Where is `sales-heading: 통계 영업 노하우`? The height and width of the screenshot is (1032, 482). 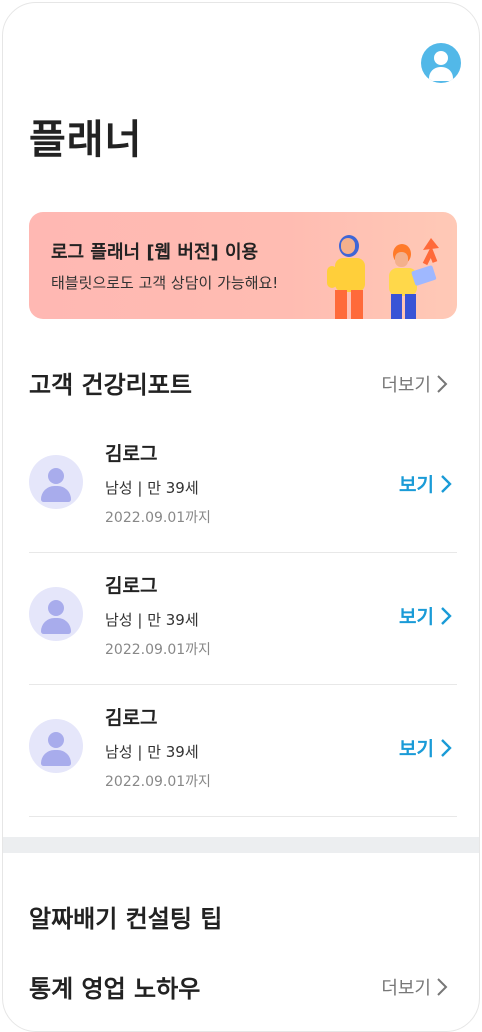
sales-heading: 통계 영업 노하우 is located at coordinates (115, 989).